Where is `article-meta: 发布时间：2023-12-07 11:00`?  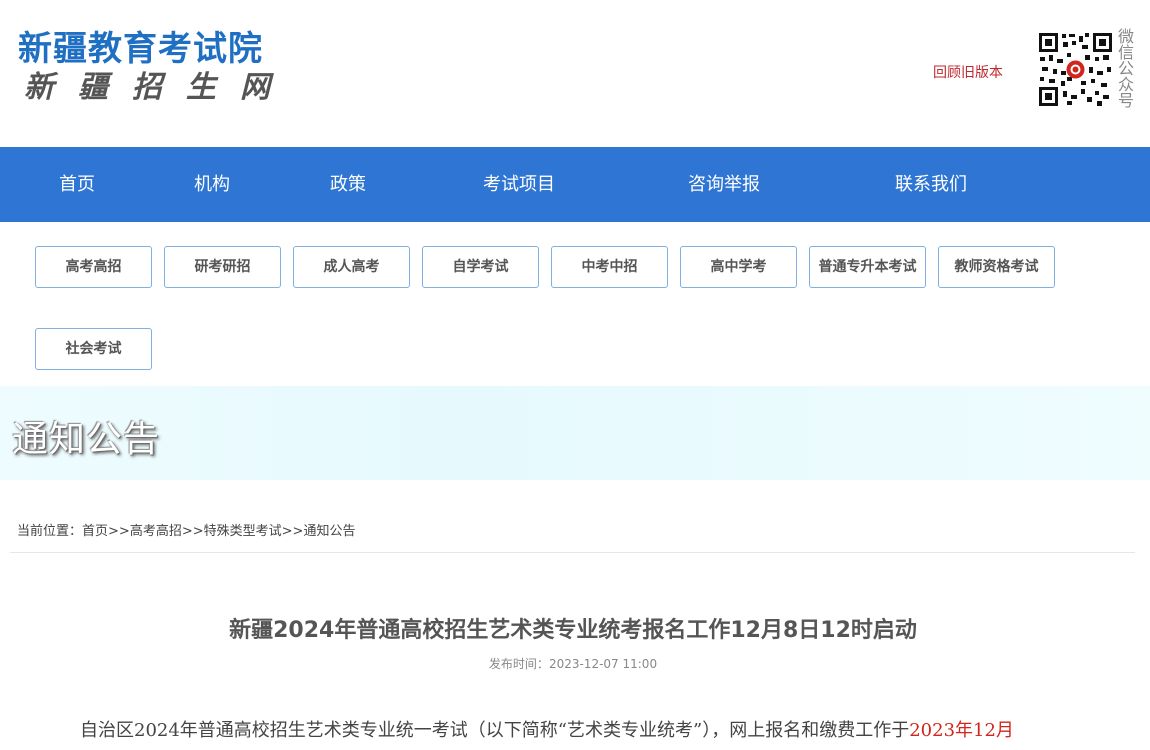 article-meta: 发布时间：2023-12-07 11:00 is located at coordinates (573, 663).